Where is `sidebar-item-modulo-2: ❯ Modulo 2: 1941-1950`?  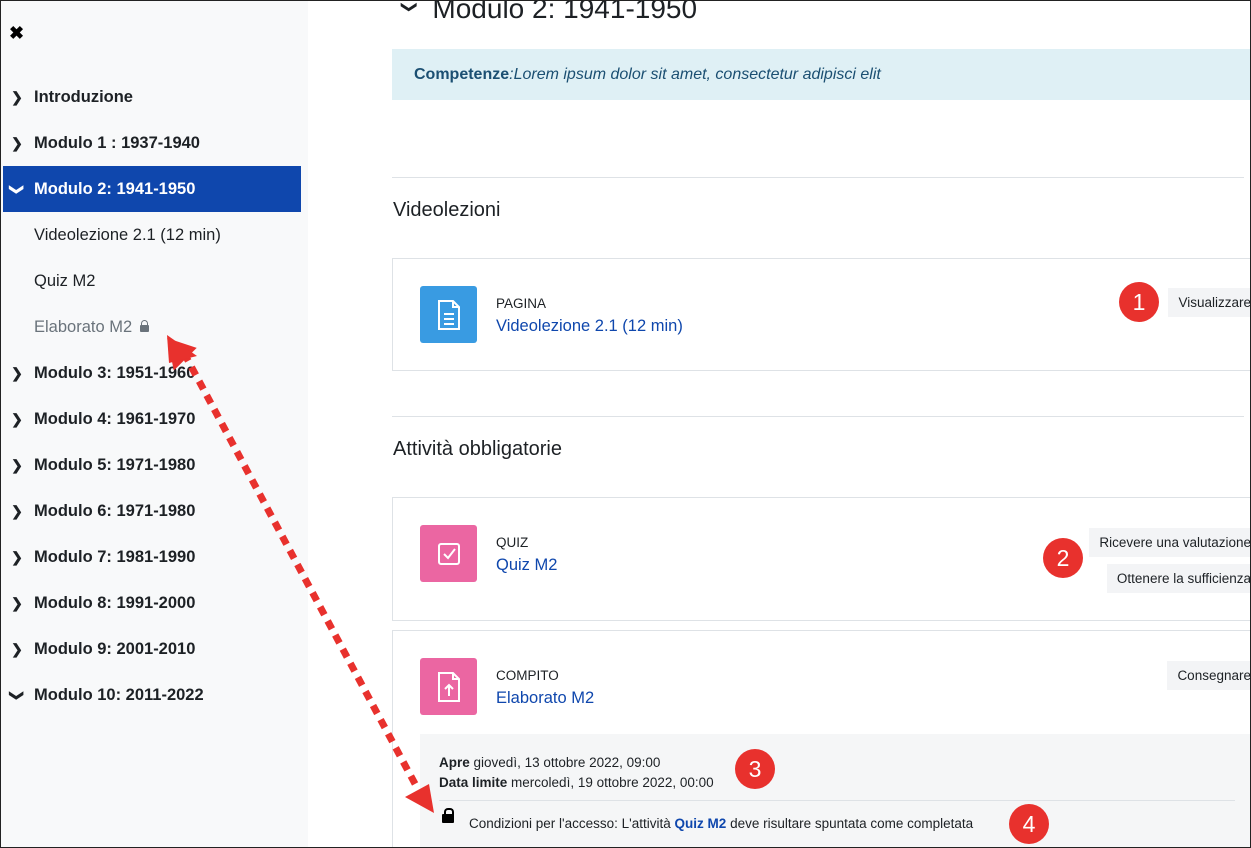 sidebar-item-modulo-2: ❯ Modulo 2: 1941-1950 is located at coordinates (152, 189).